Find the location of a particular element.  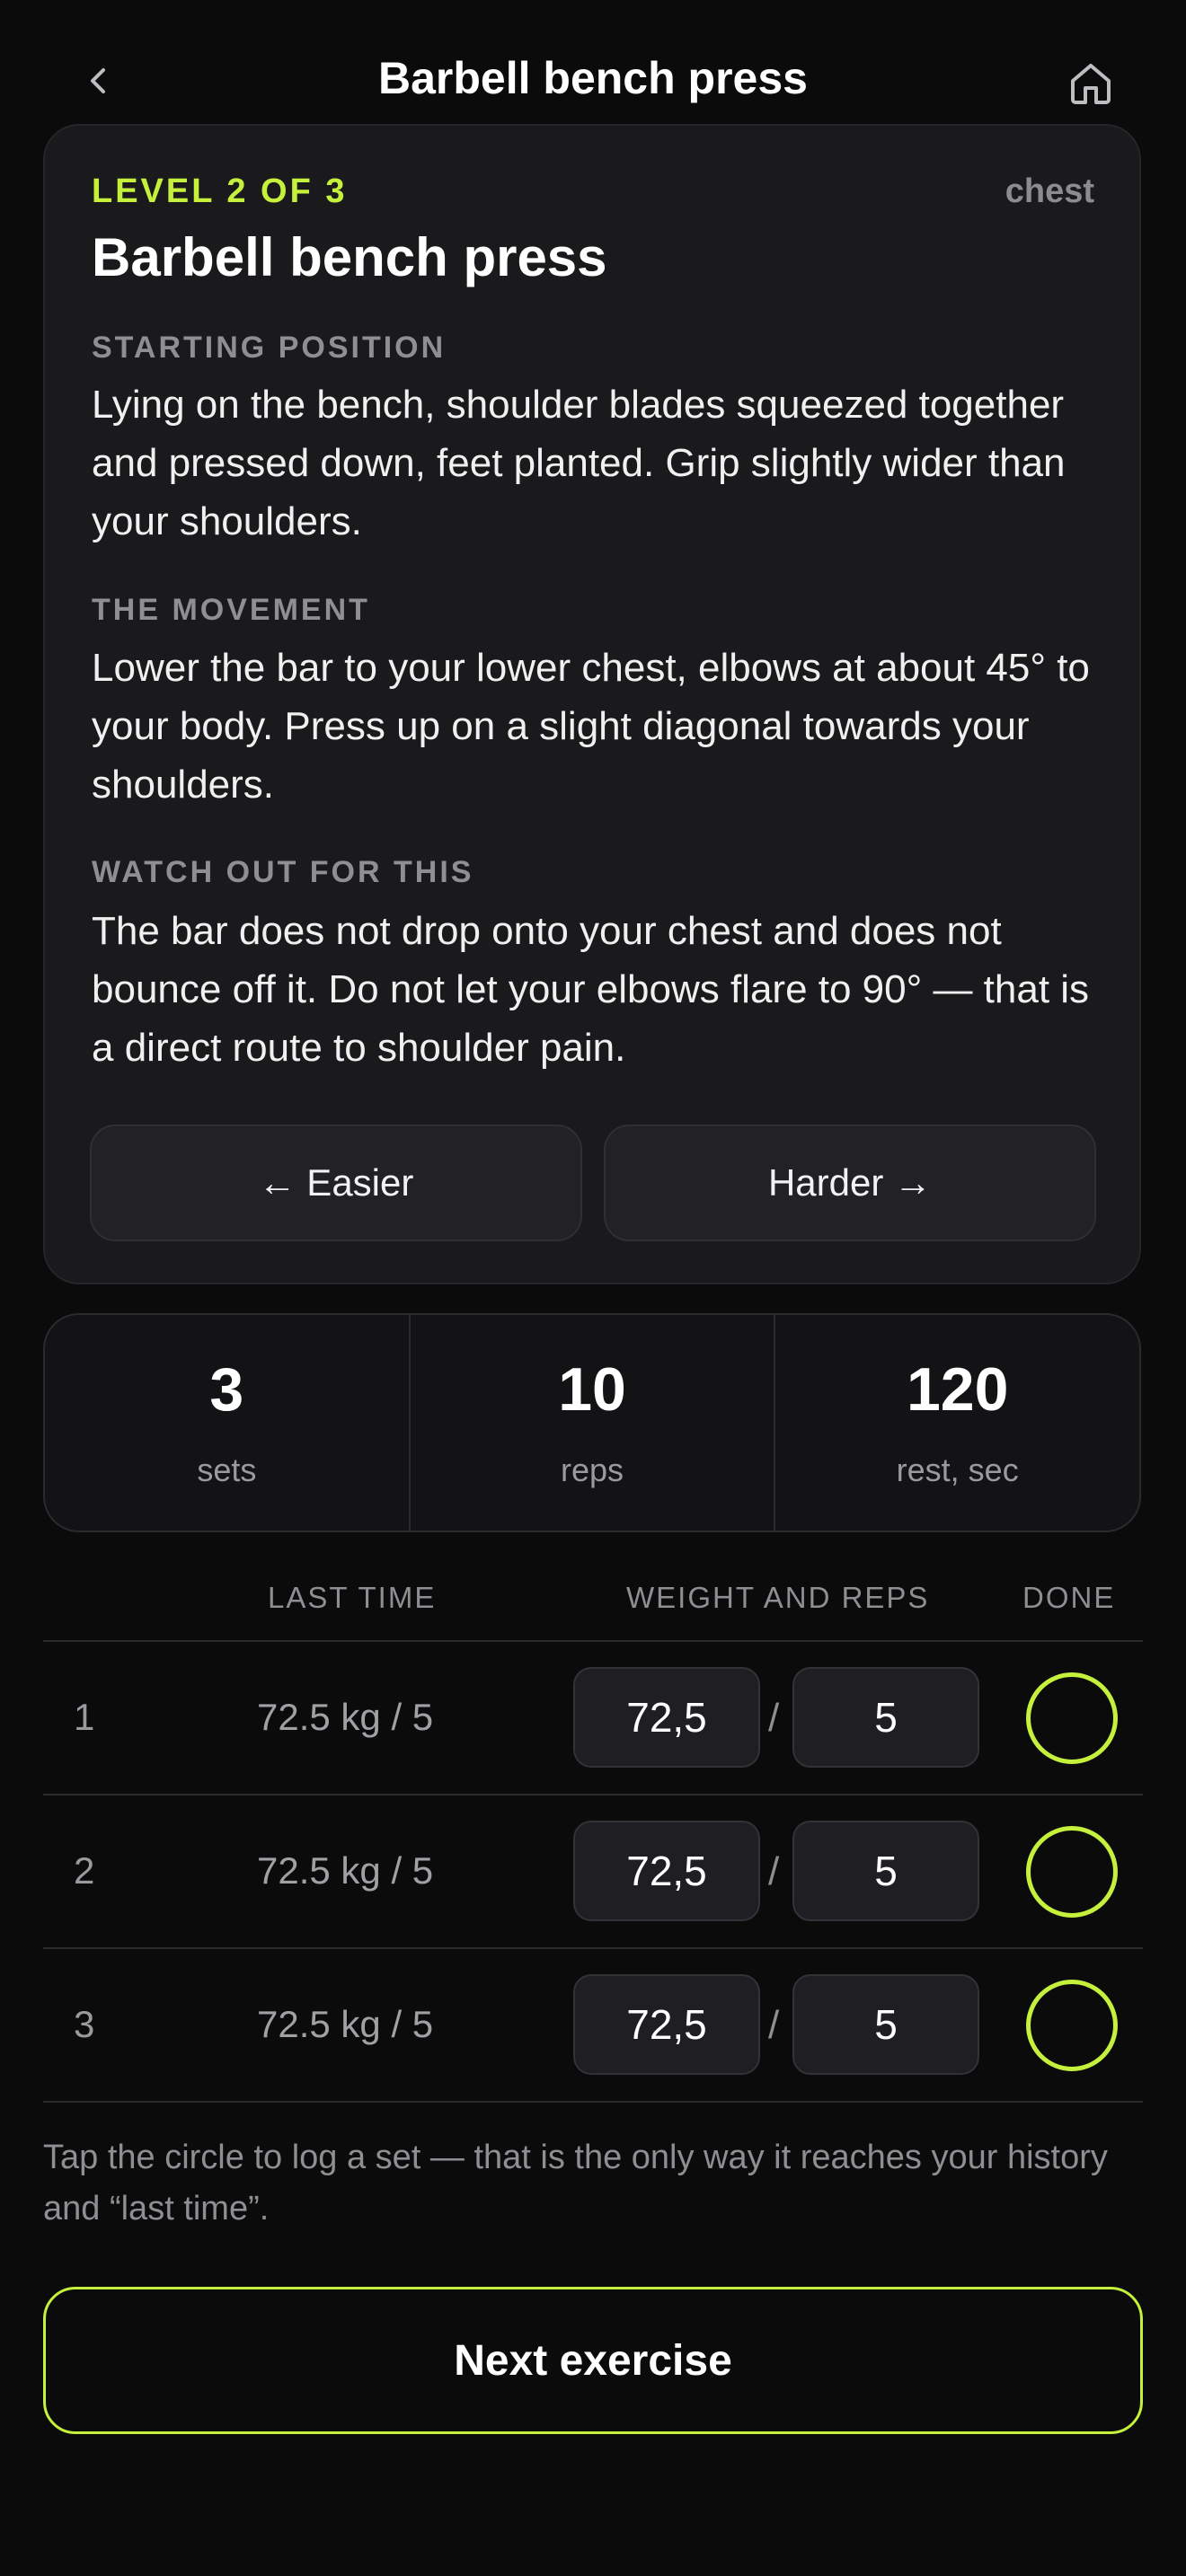

easier-button: ← Easier is located at coordinates (336, 1183).